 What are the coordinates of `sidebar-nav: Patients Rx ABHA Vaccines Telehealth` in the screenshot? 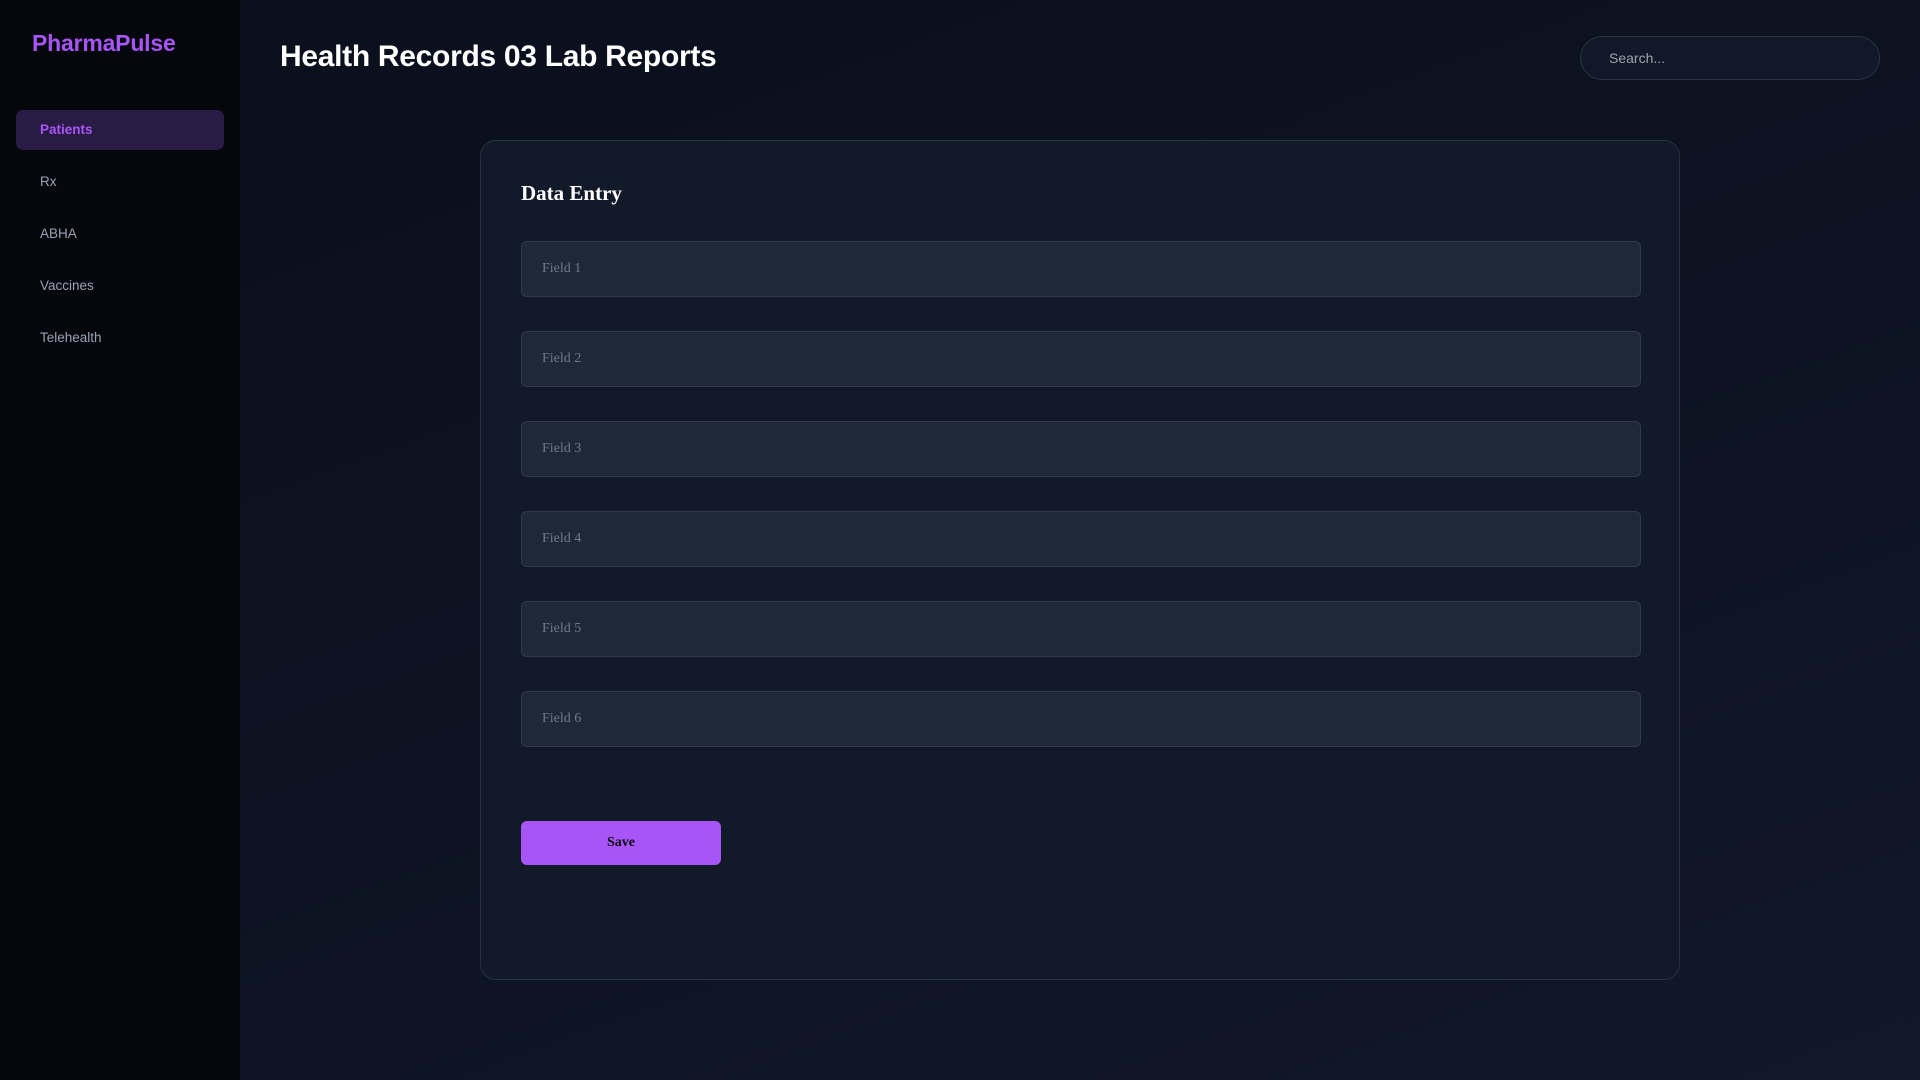 It's located at (120, 240).